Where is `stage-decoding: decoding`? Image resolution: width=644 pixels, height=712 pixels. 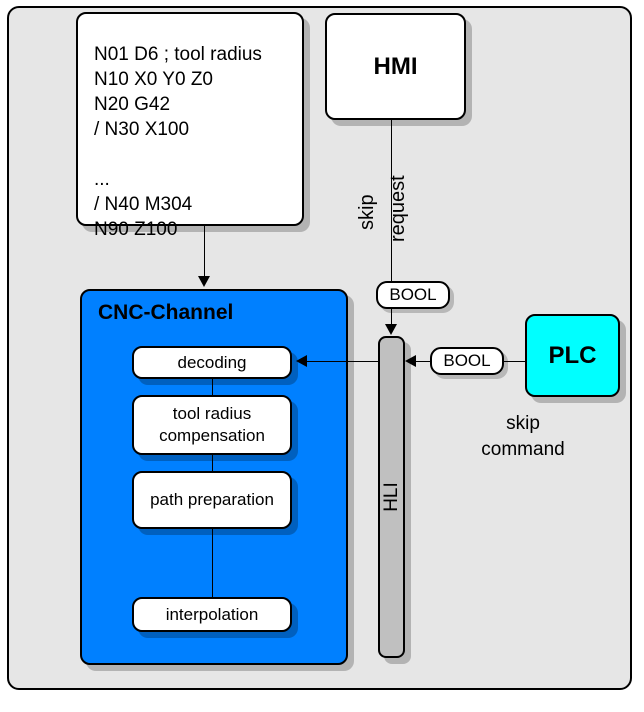
stage-decoding: decoding is located at coordinates (212, 362).